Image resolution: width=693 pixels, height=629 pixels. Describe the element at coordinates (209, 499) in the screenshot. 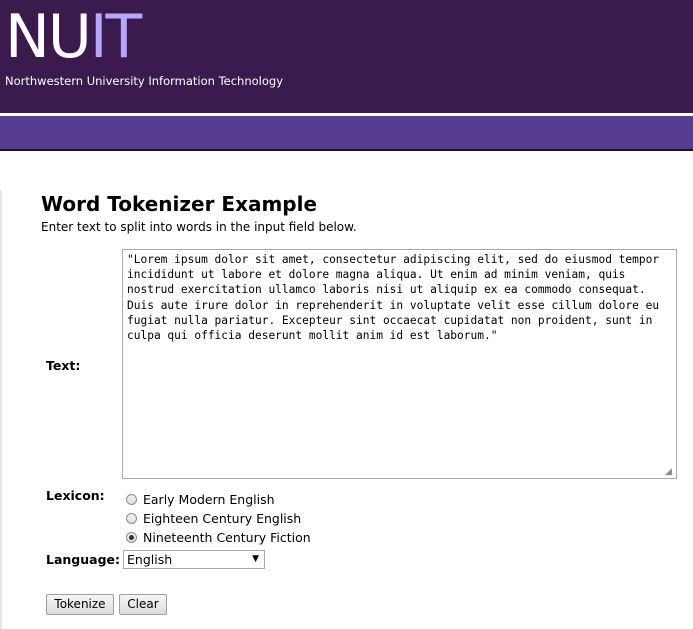

I see `lexicon-option-label: Early Modern English` at that location.